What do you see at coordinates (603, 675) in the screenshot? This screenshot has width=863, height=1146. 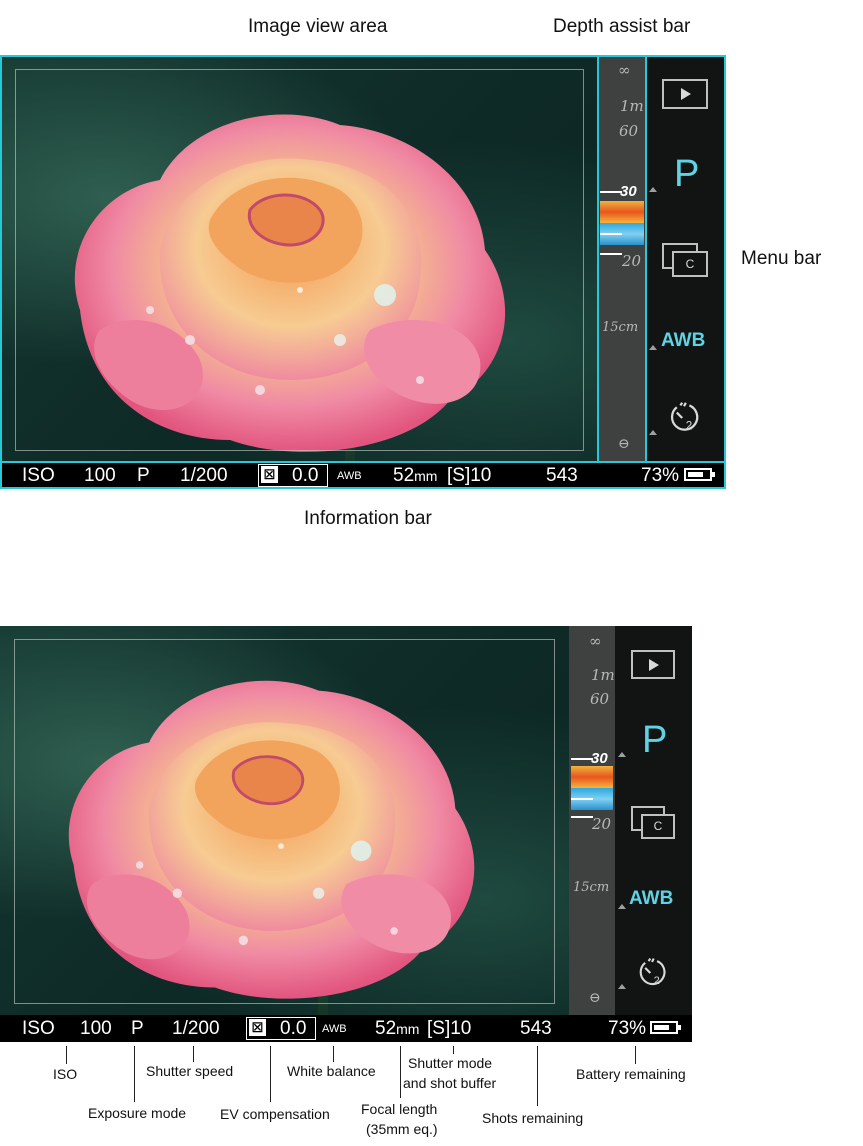 I see `depth-1m: 1m` at bounding box center [603, 675].